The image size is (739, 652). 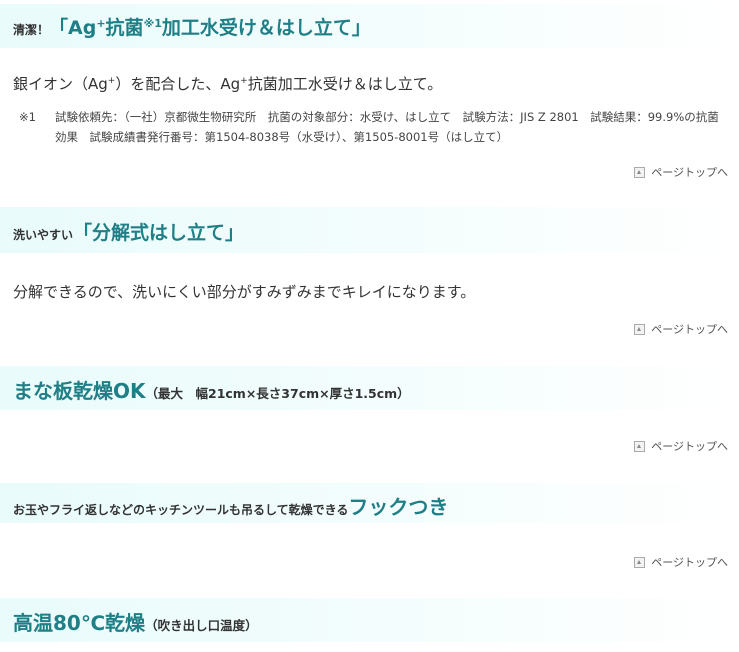 I want to click on section-lead: お玉やフライ返しなどのキッチンツールも吊るして乾燥できる, so click(x=181, y=510).